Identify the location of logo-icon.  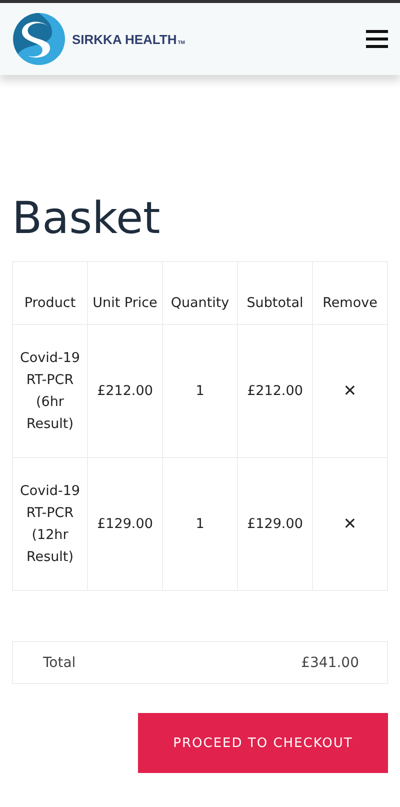
(39, 39).